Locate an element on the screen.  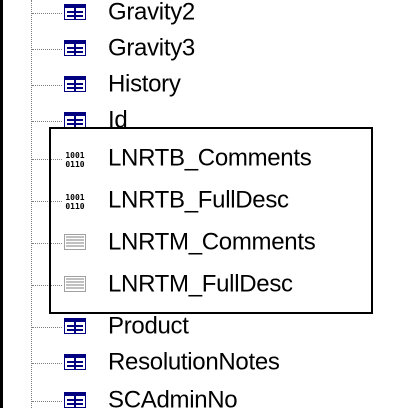
tree-item-lnrtb-comments: 1001 0110 LNRTB_Comments is located at coordinates (203, 159).